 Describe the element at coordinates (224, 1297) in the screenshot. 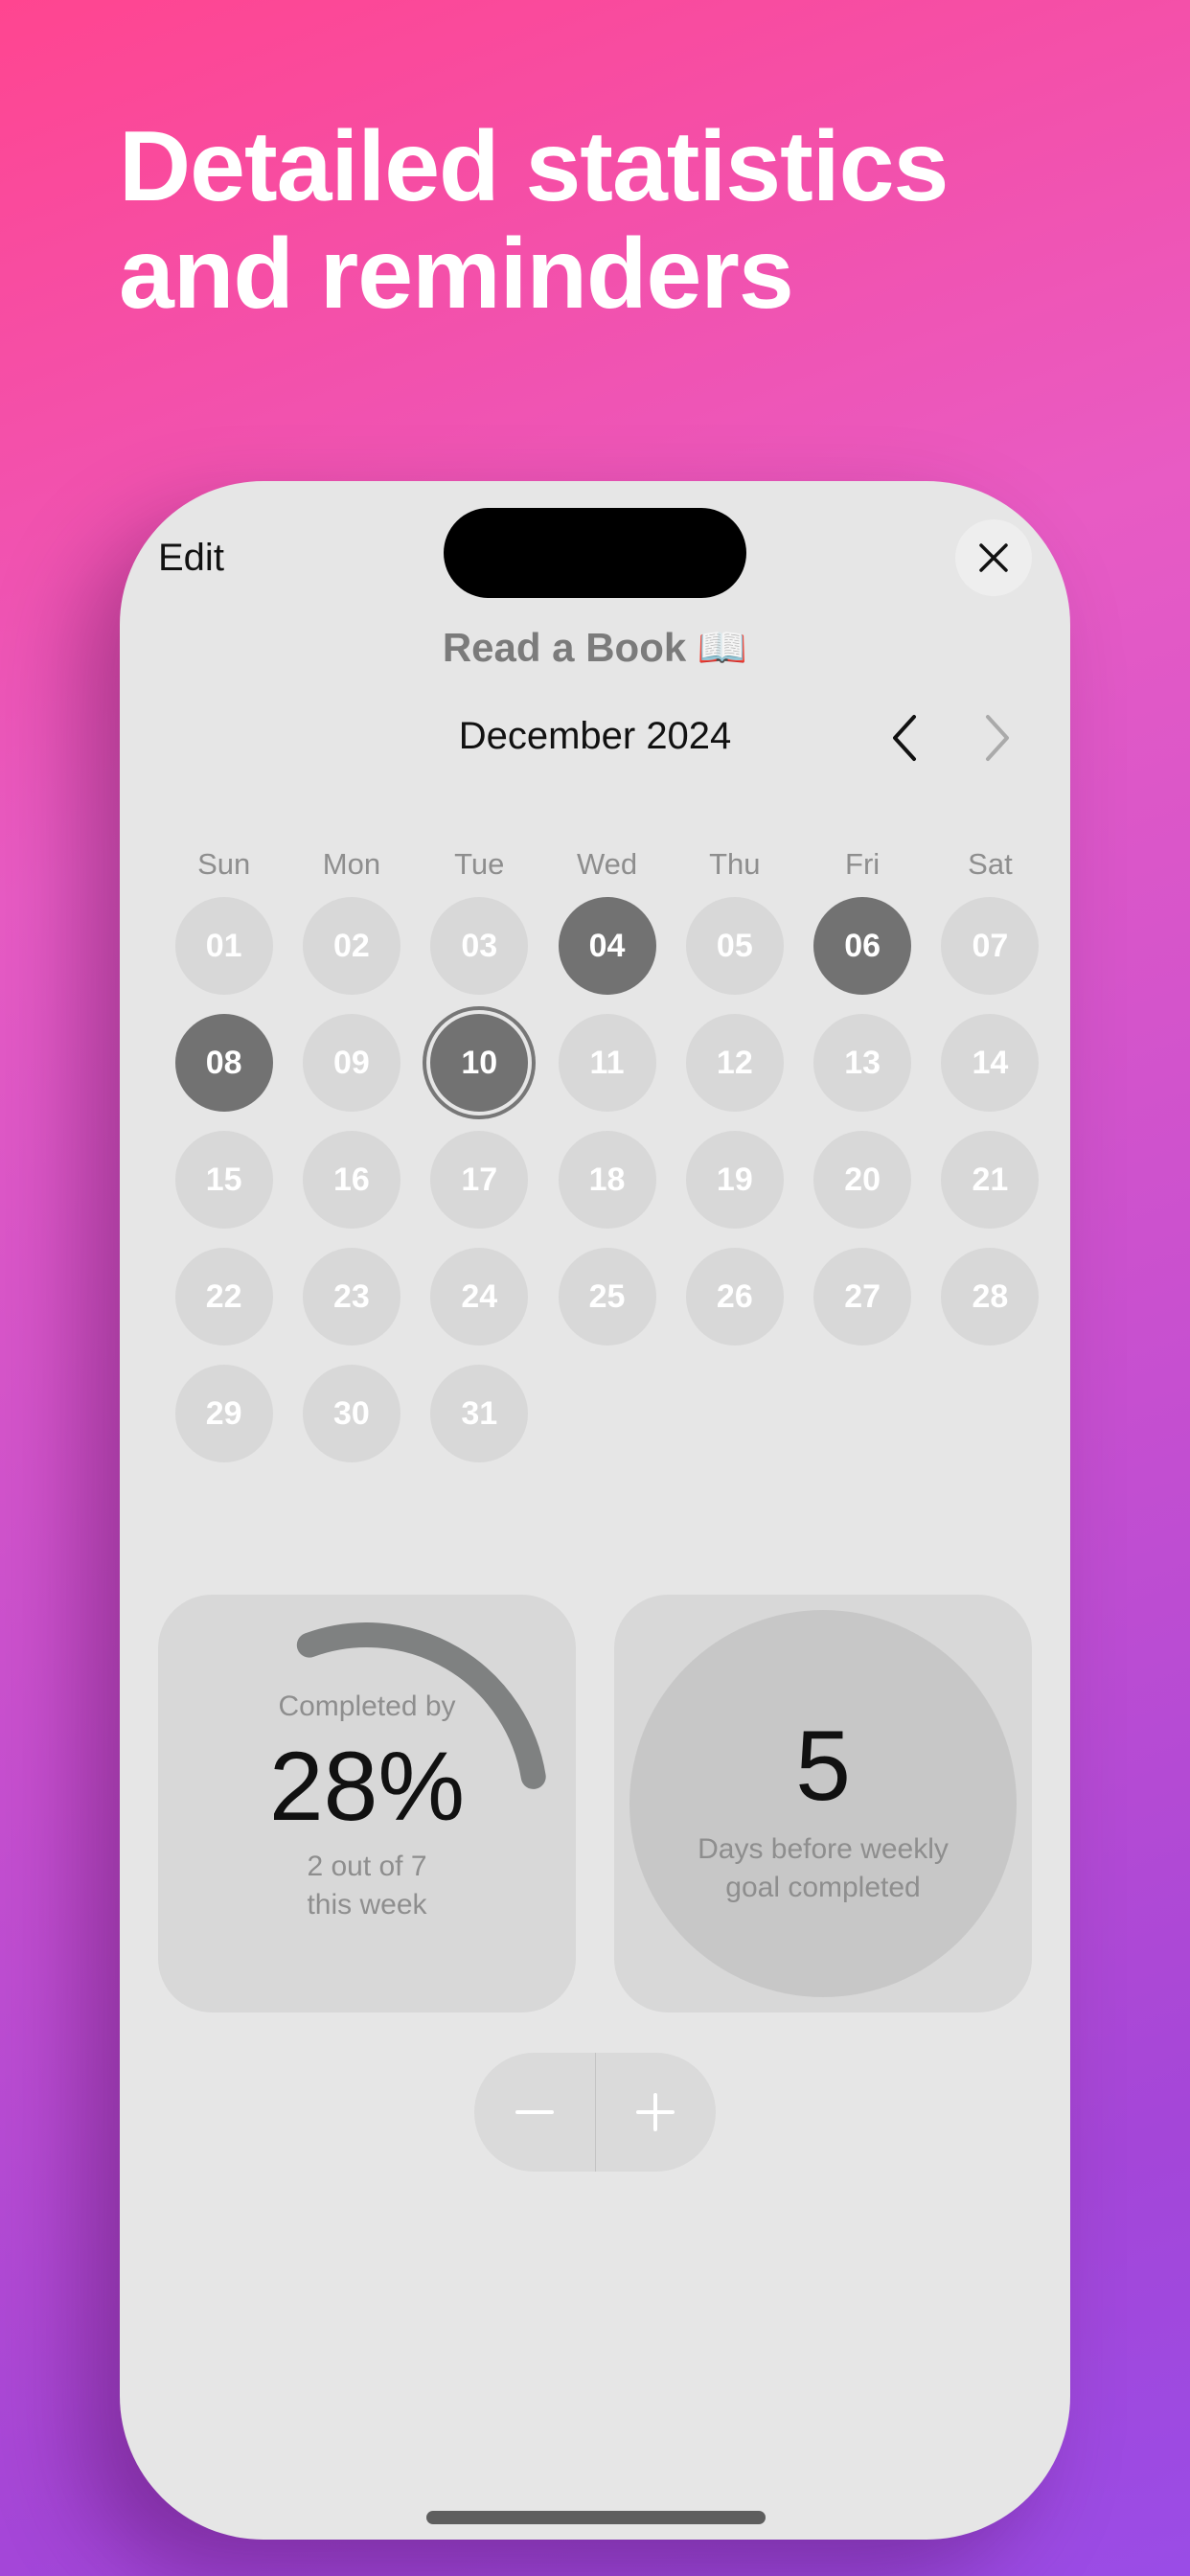

I see `calendar-day: 22` at that location.